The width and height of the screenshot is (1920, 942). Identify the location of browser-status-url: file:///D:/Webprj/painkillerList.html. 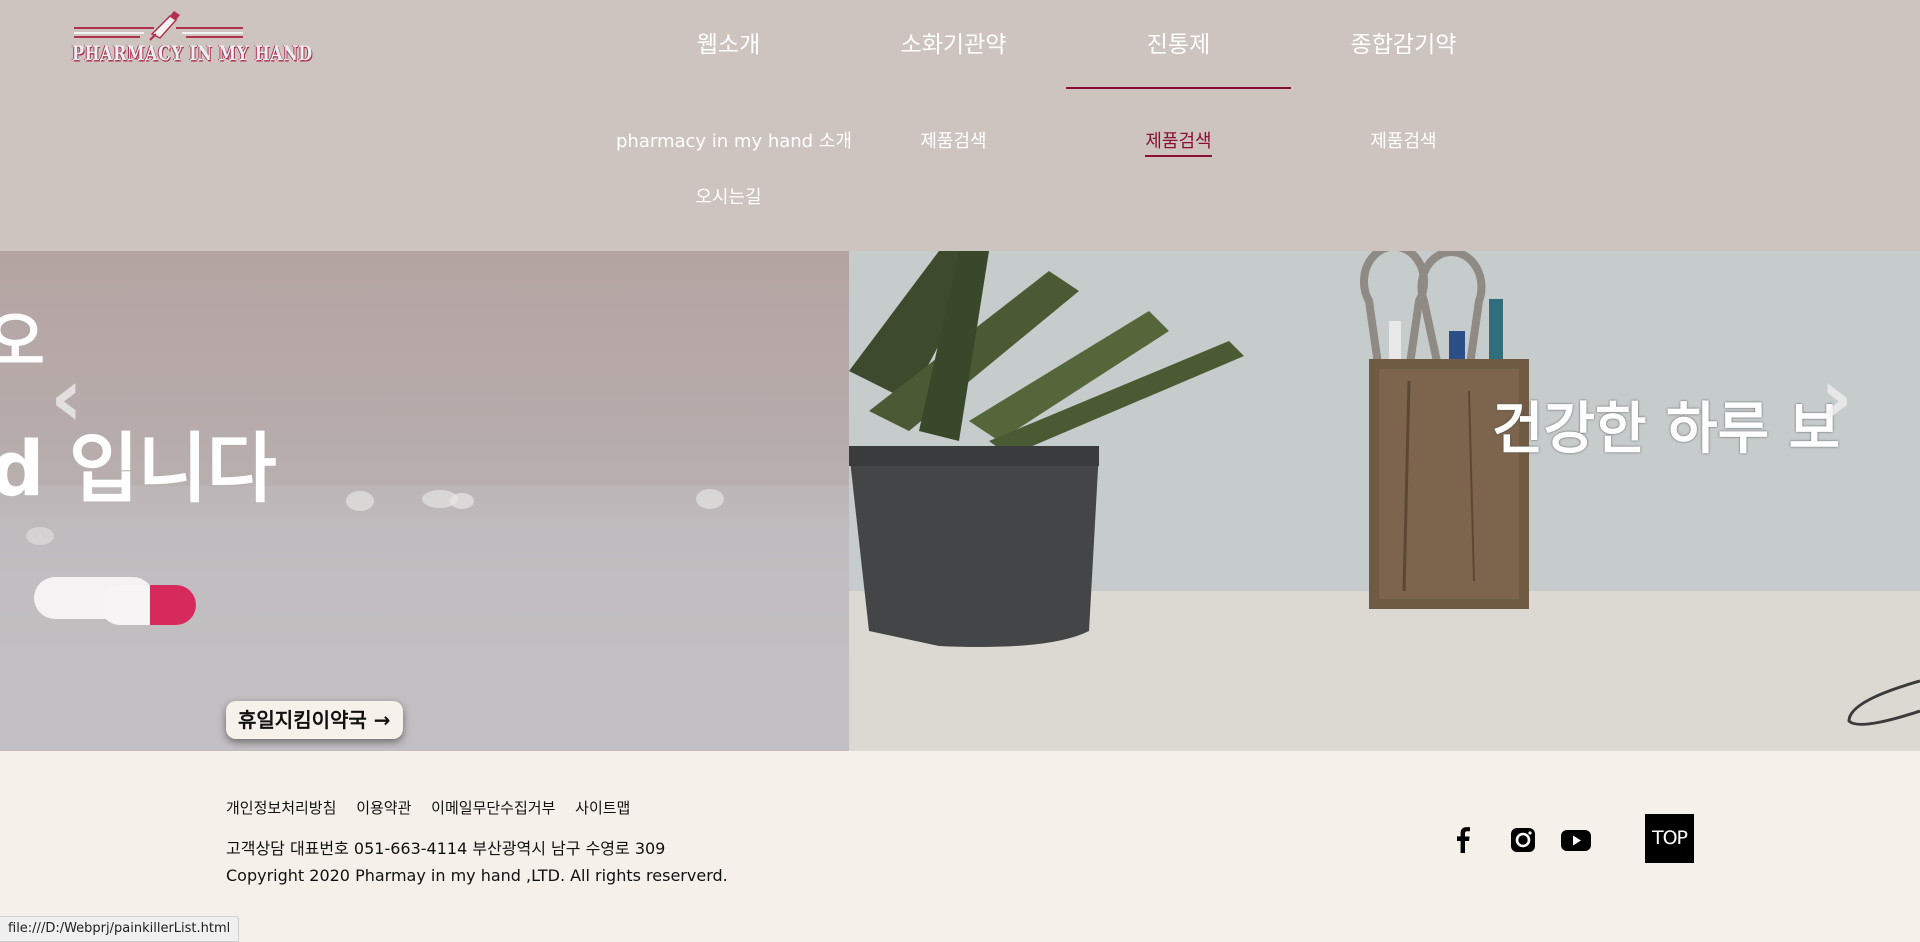
(120, 929).